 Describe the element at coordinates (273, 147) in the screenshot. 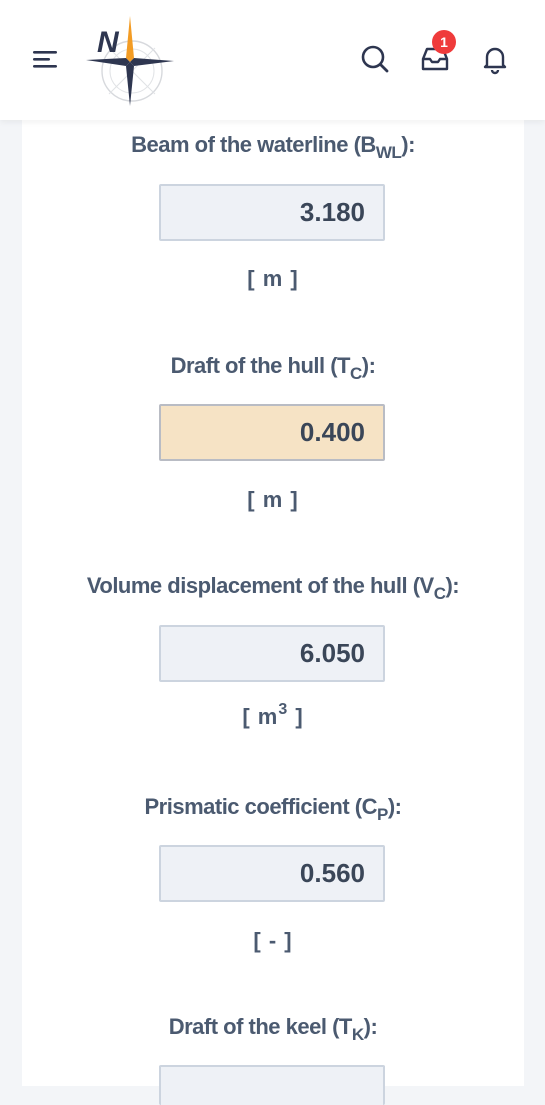

I see `field-label: Beam of the waterline (BWL):` at that location.